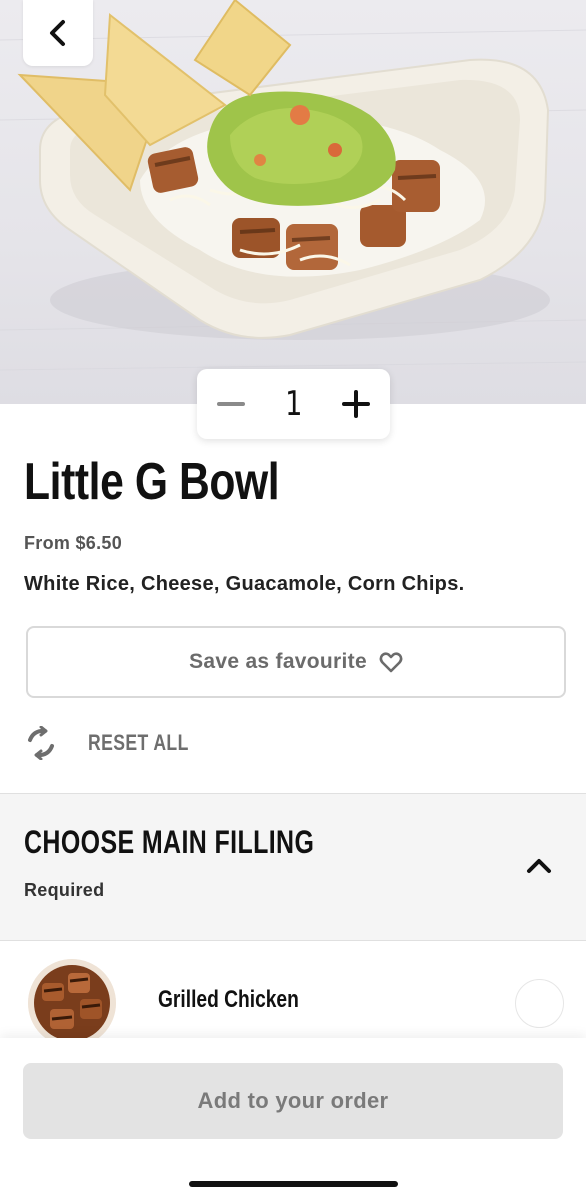  I want to click on save-favourite-label: Save as favourite, so click(278, 661).